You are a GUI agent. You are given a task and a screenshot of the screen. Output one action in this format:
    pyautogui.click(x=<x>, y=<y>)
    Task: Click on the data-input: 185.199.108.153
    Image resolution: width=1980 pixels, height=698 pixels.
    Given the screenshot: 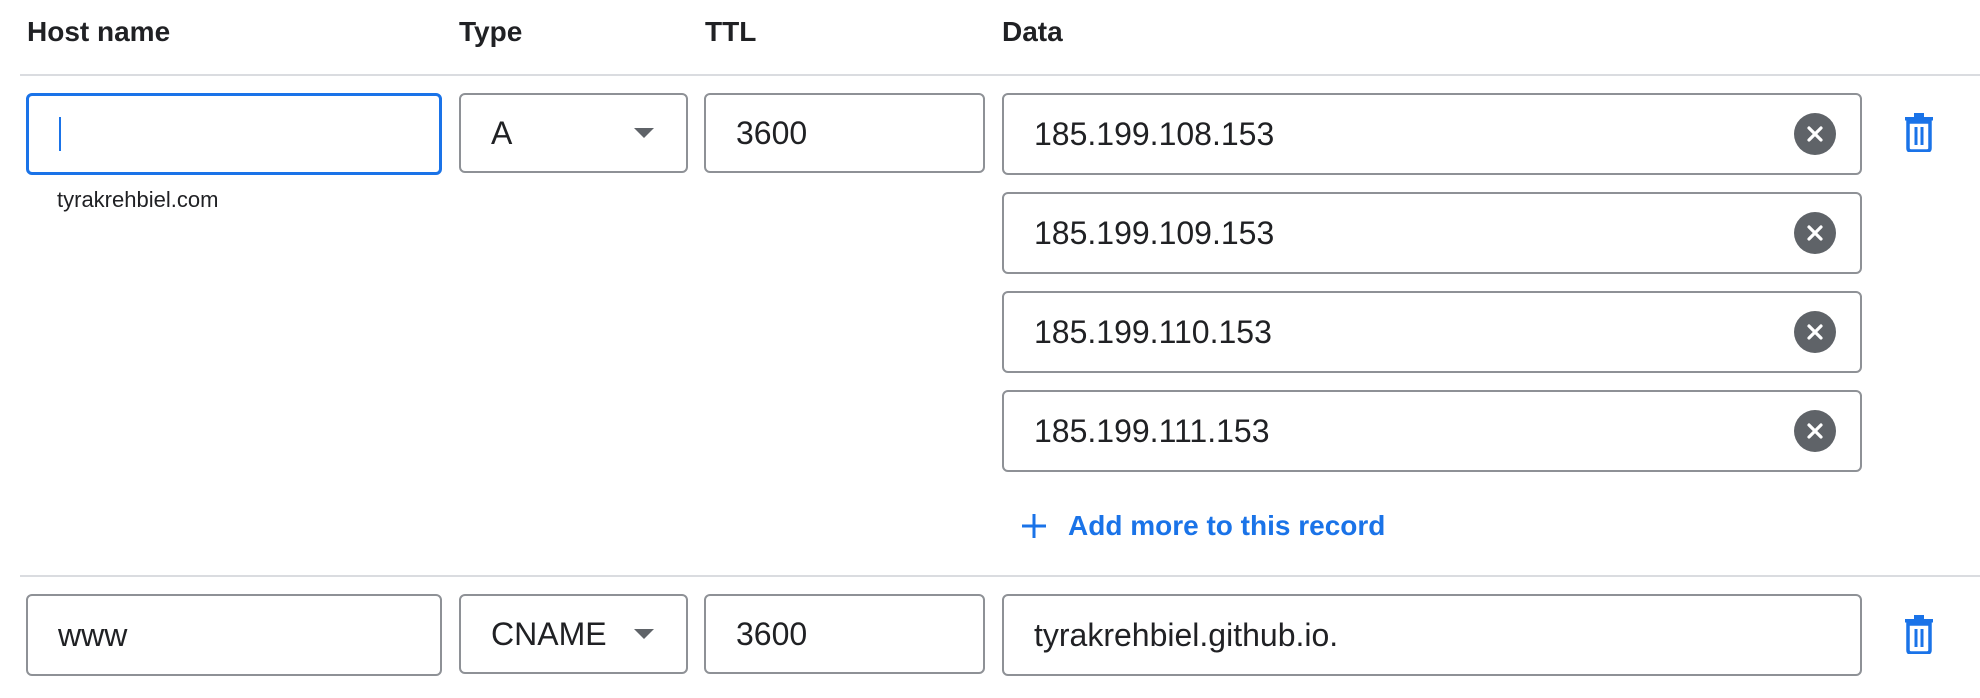 What is the action you would take?
    pyautogui.click(x=1432, y=134)
    